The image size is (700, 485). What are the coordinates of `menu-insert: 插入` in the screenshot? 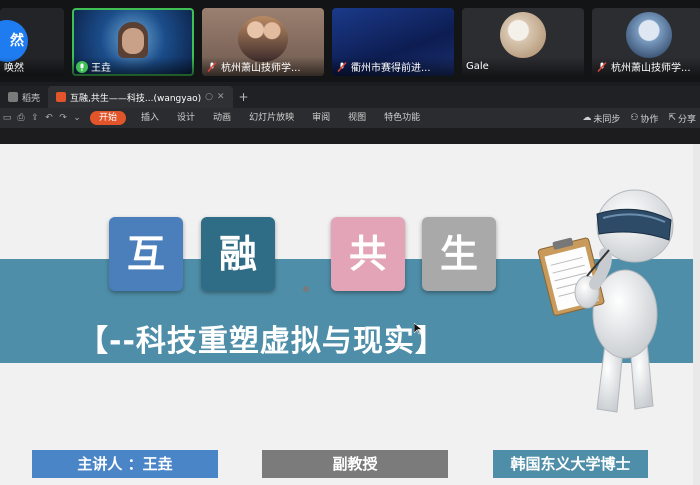 It's located at (150, 118).